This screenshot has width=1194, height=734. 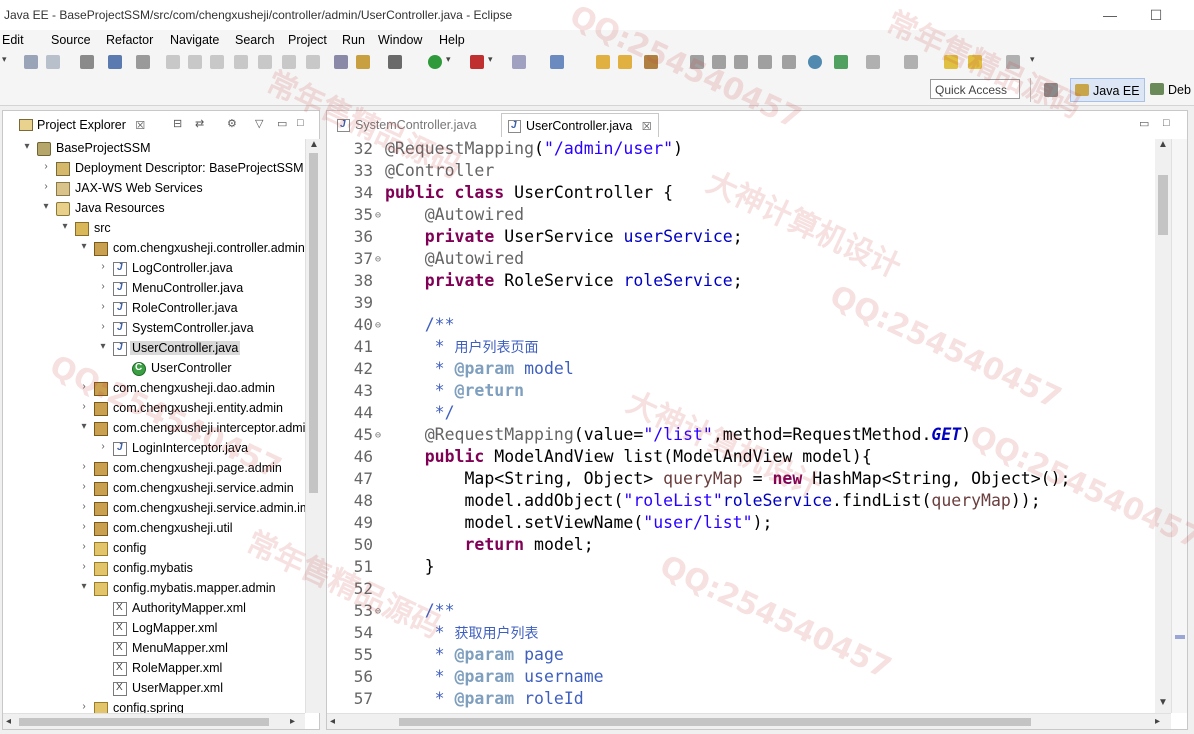 I want to click on menu-help: Help, so click(x=452, y=40).